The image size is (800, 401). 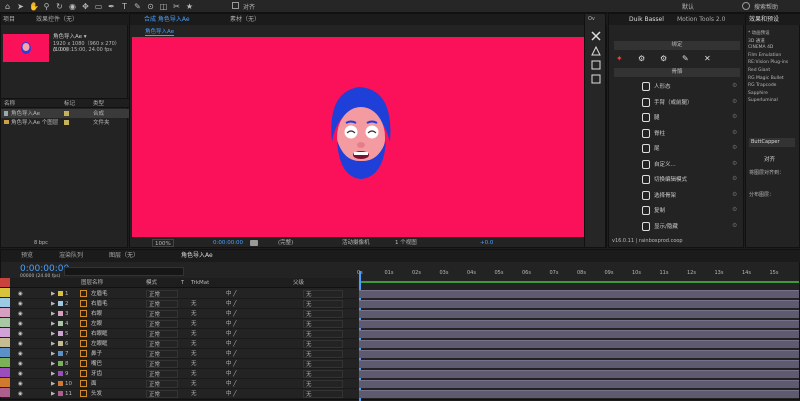 What do you see at coordinates (758, 93) in the screenshot?
I see `effects-category: Sapphire` at bounding box center [758, 93].